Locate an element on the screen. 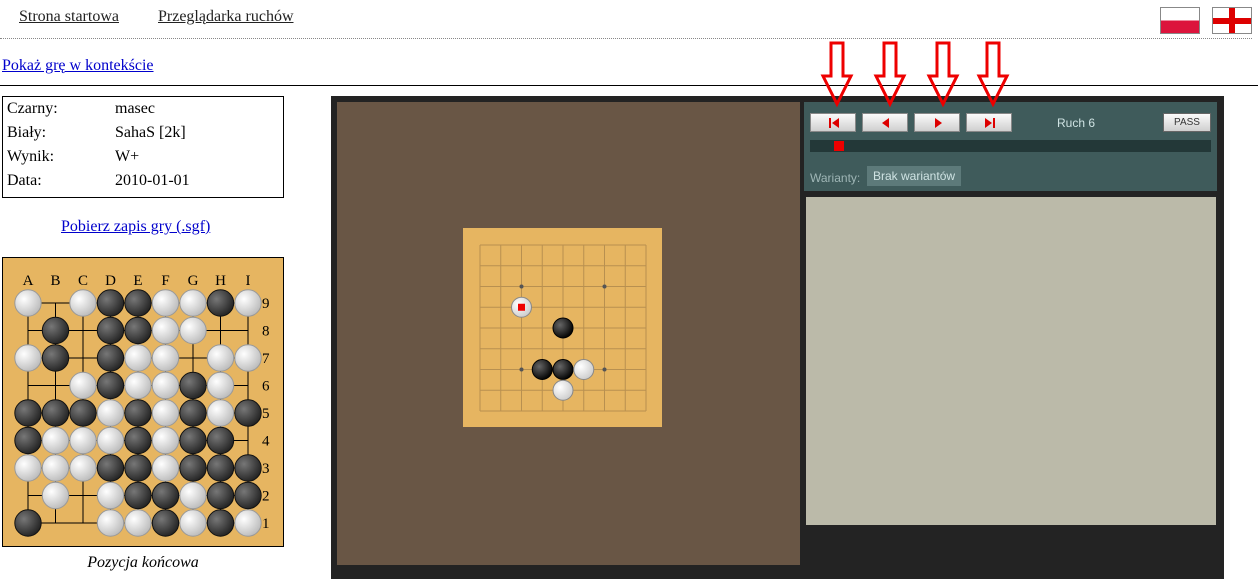  show-in-context-link: Pokaż grę w kontekście is located at coordinates (78, 66).